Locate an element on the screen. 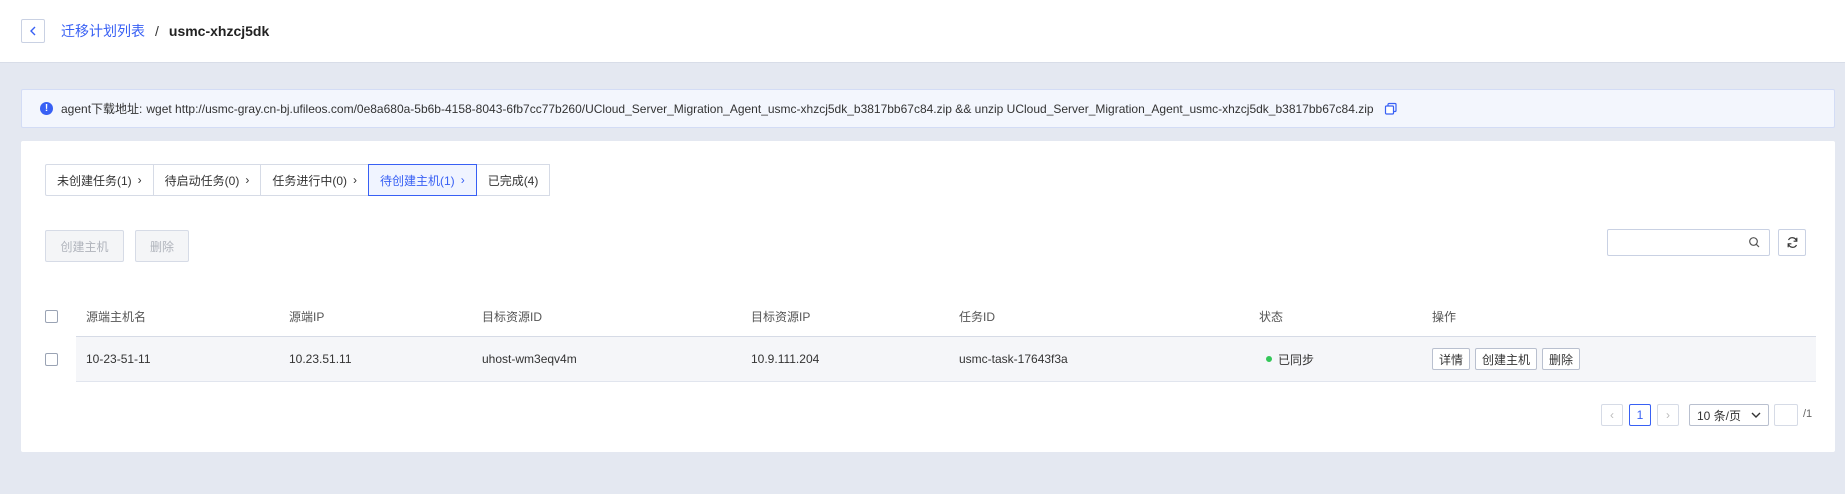  refresh-icon is located at coordinates (1792, 242).